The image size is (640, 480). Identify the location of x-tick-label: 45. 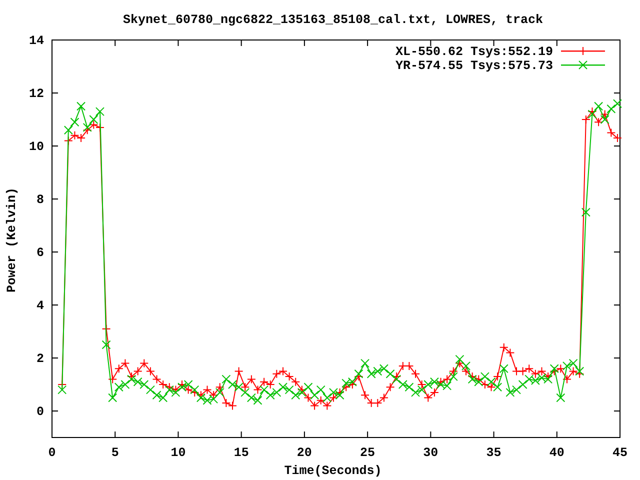
(620, 453).